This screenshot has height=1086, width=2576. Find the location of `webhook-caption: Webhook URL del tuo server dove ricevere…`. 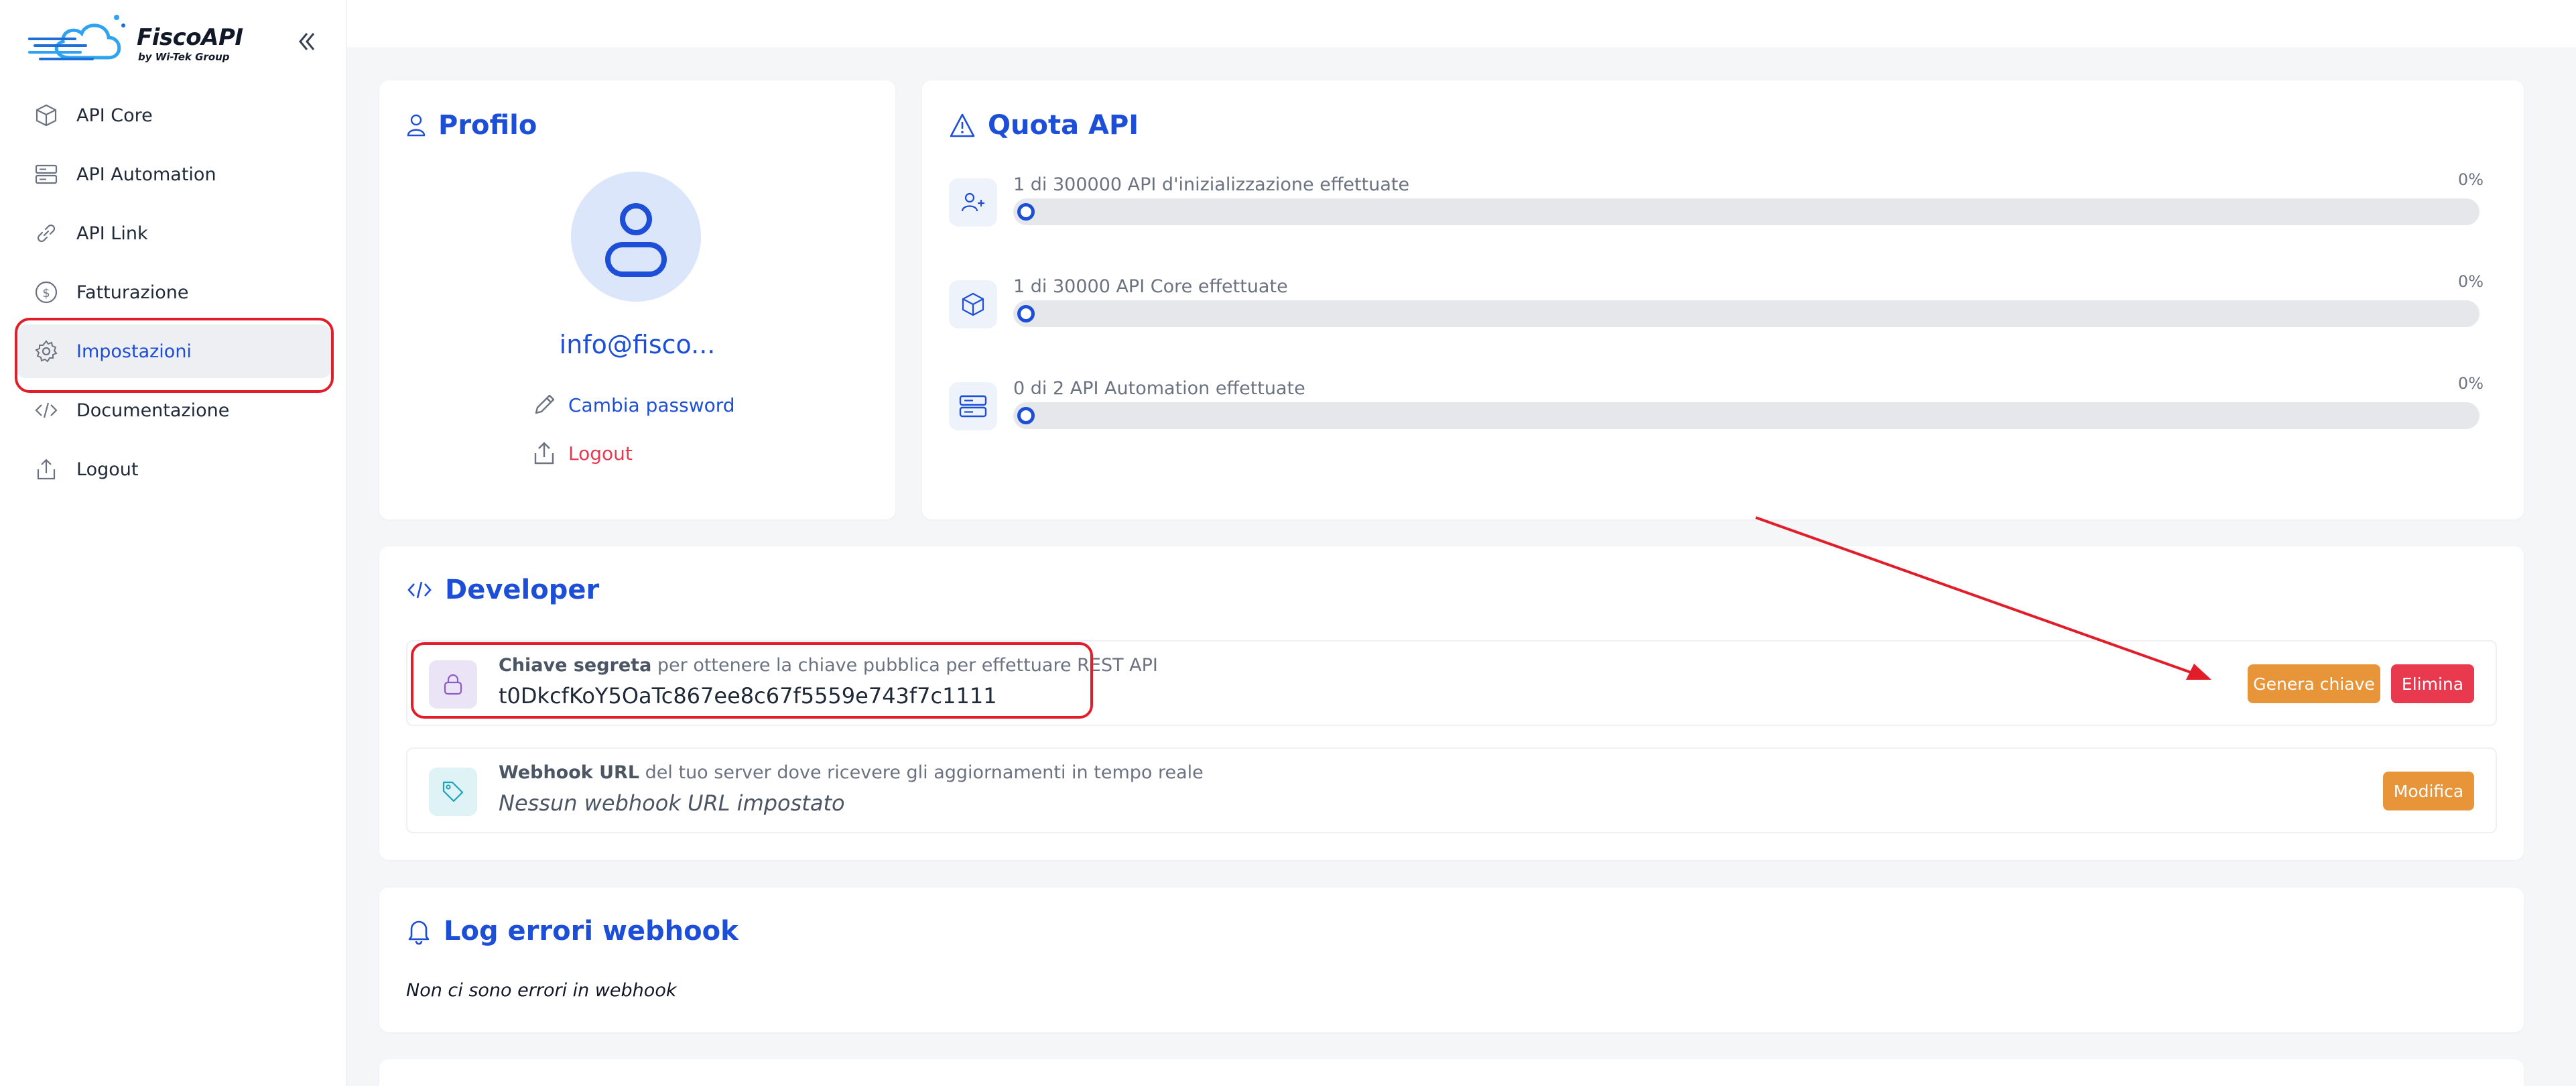

webhook-caption: Webhook URL del tuo server dove ricevere… is located at coordinates (851, 772).